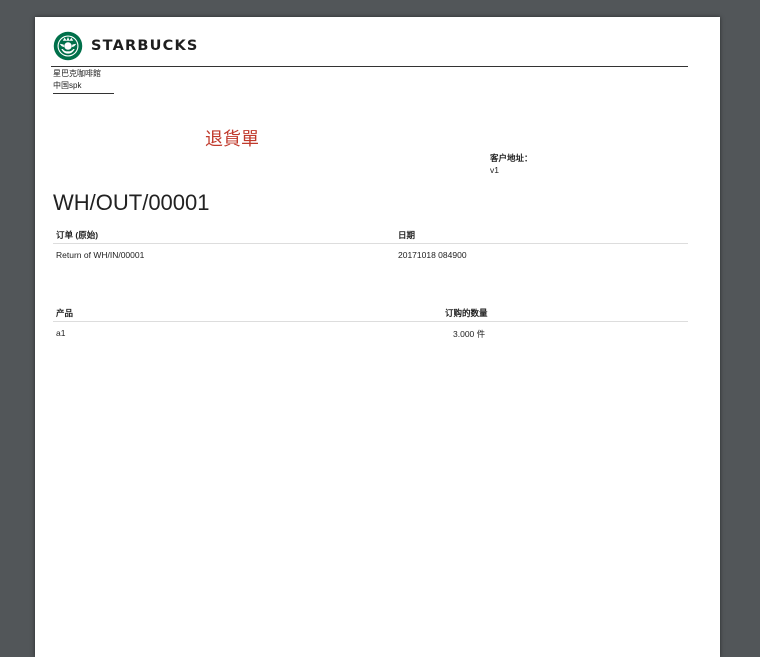 This screenshot has width=760, height=657. What do you see at coordinates (369, 66) in the screenshot?
I see `header-divider` at bounding box center [369, 66].